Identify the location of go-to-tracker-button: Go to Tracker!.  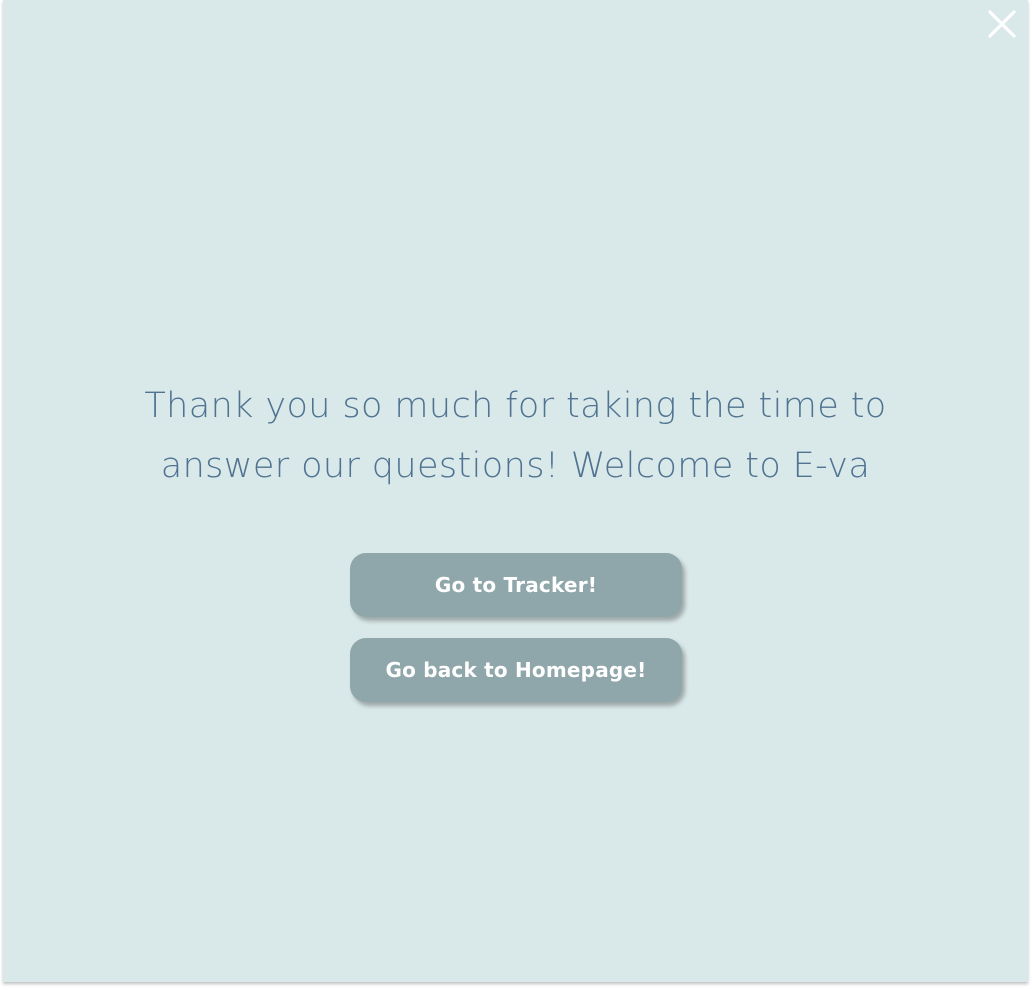
(516, 585).